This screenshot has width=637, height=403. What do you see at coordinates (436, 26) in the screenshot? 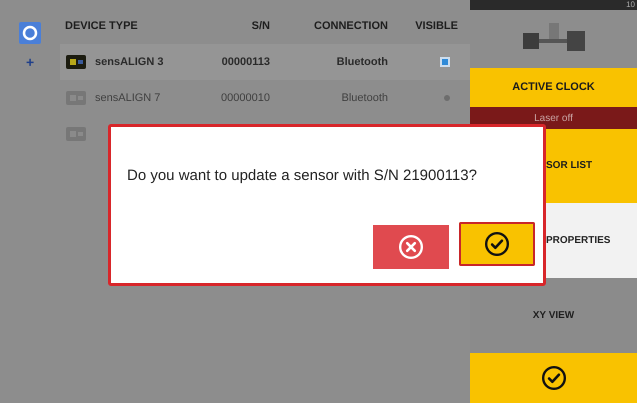
I see `column-header: VISIBLE` at bounding box center [436, 26].